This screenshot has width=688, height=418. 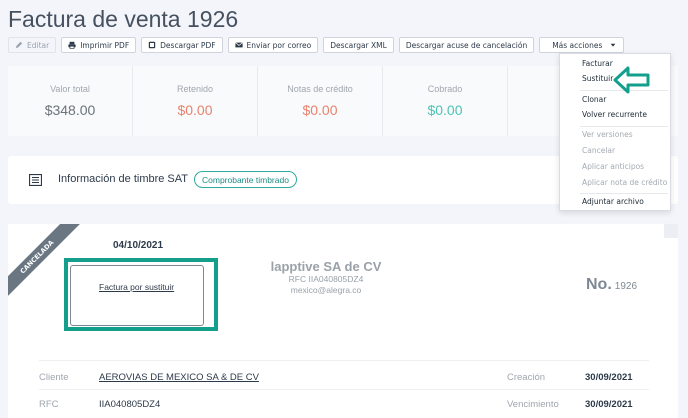 What do you see at coordinates (599, 284) in the screenshot?
I see `invoice-number-prefix: No.` at bounding box center [599, 284].